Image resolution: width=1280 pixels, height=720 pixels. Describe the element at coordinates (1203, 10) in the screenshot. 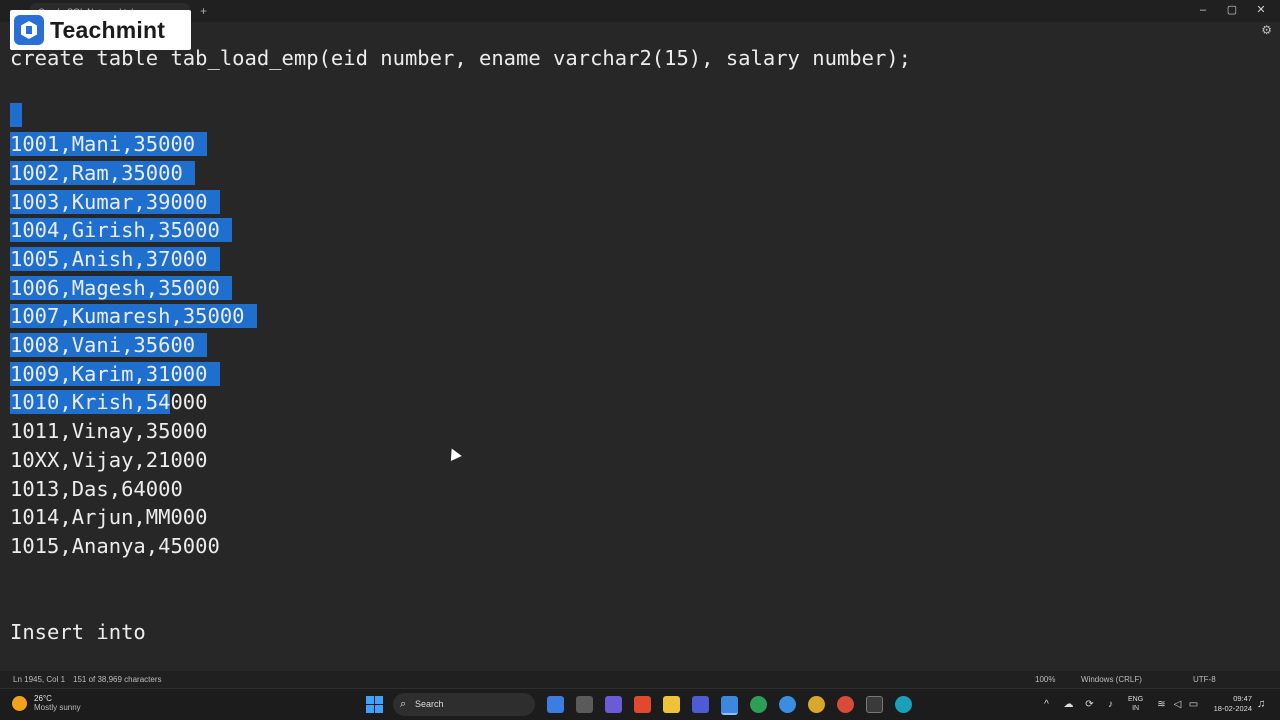

I see `minimize-button: –` at that location.